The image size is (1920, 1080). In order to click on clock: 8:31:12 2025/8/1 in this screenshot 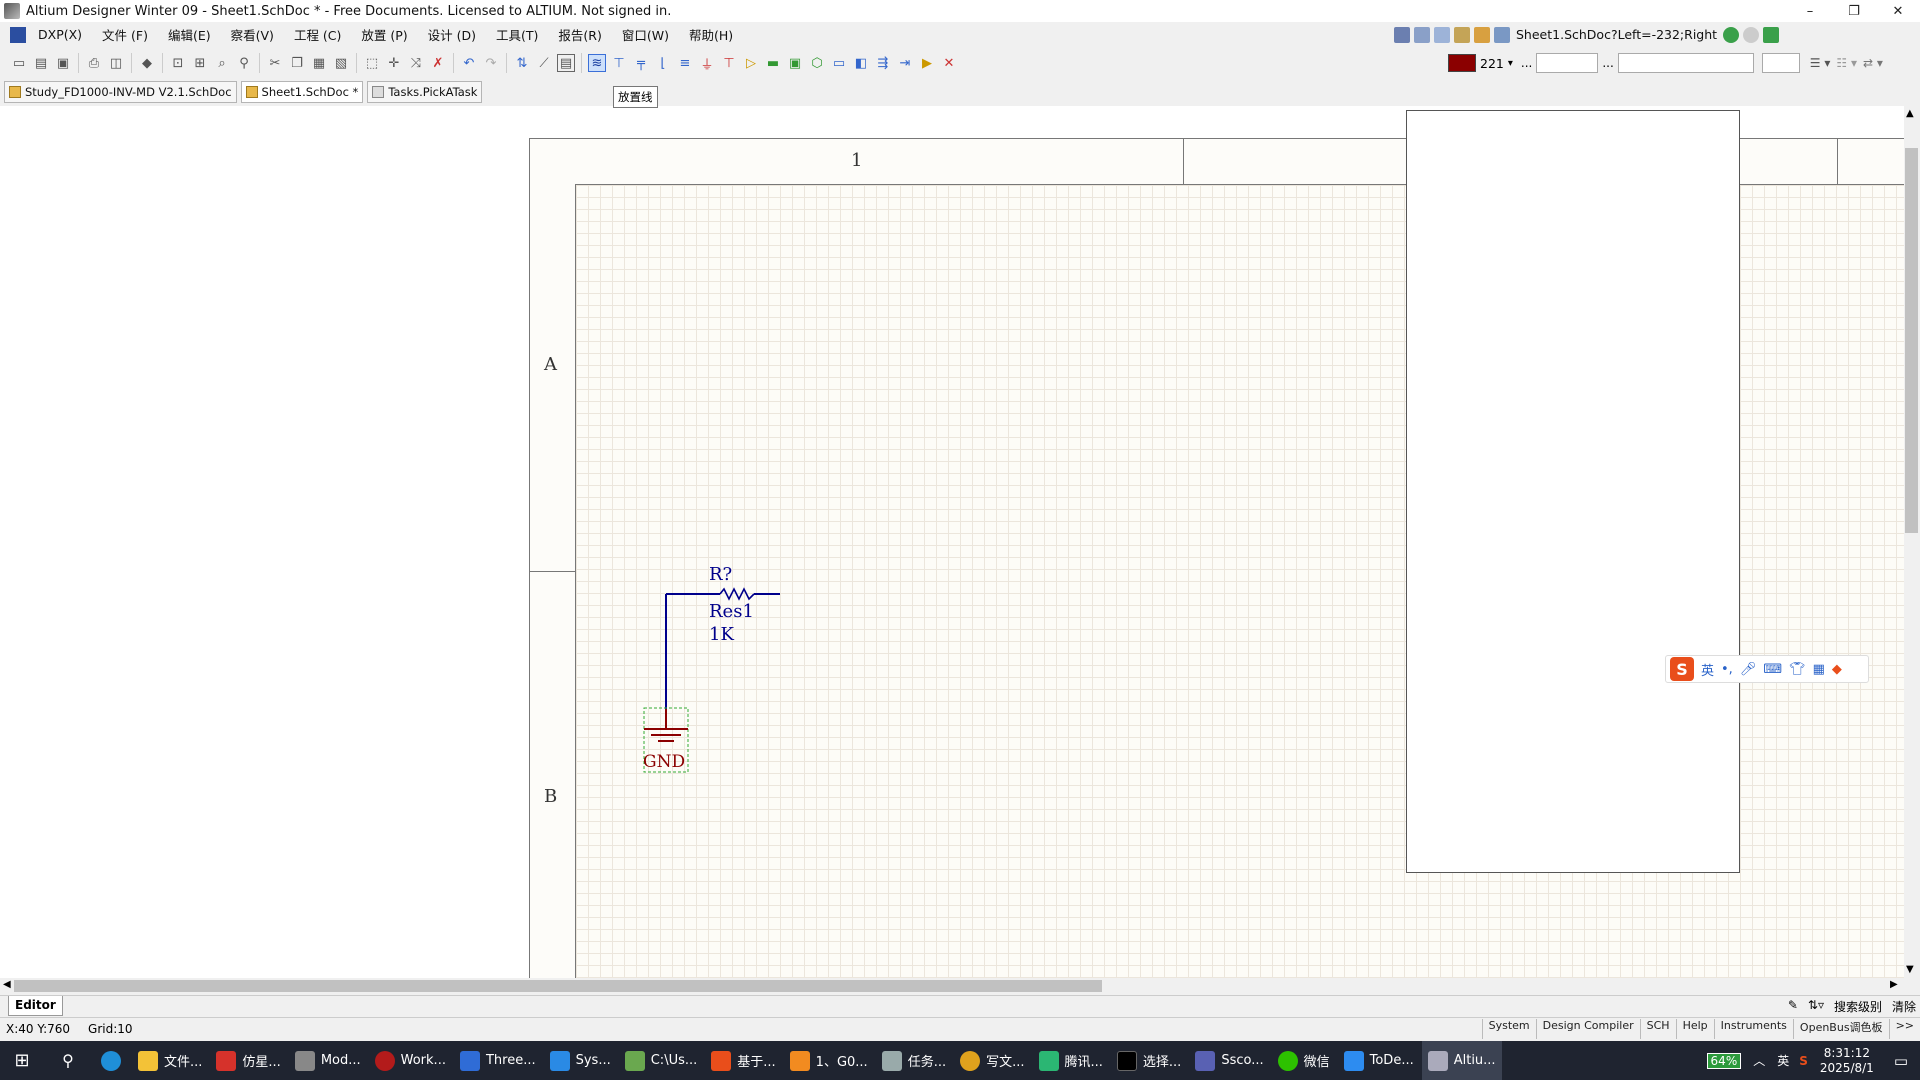, I will do `click(1847, 1061)`.